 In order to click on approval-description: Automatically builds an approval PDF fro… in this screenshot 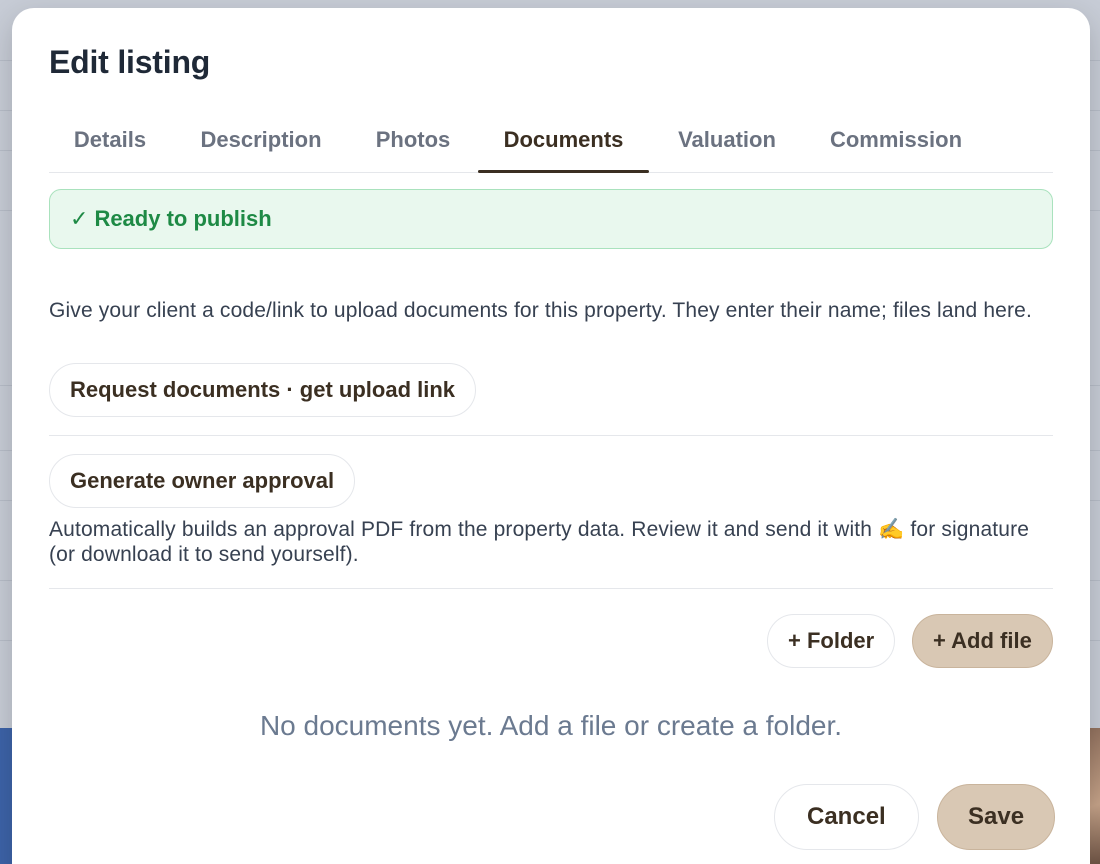, I will do `click(539, 542)`.